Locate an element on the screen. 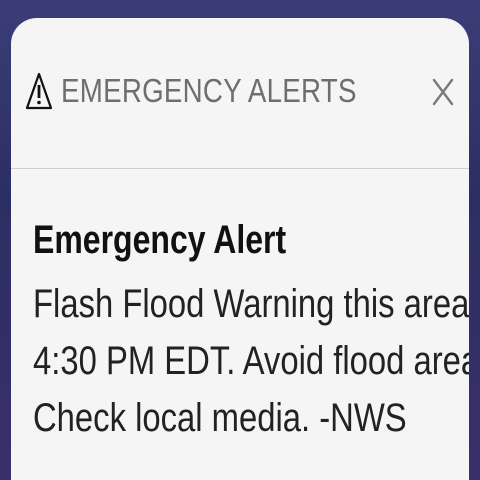 The width and height of the screenshot is (480, 480). alert-title: Emergency Alert is located at coordinates (160, 240).